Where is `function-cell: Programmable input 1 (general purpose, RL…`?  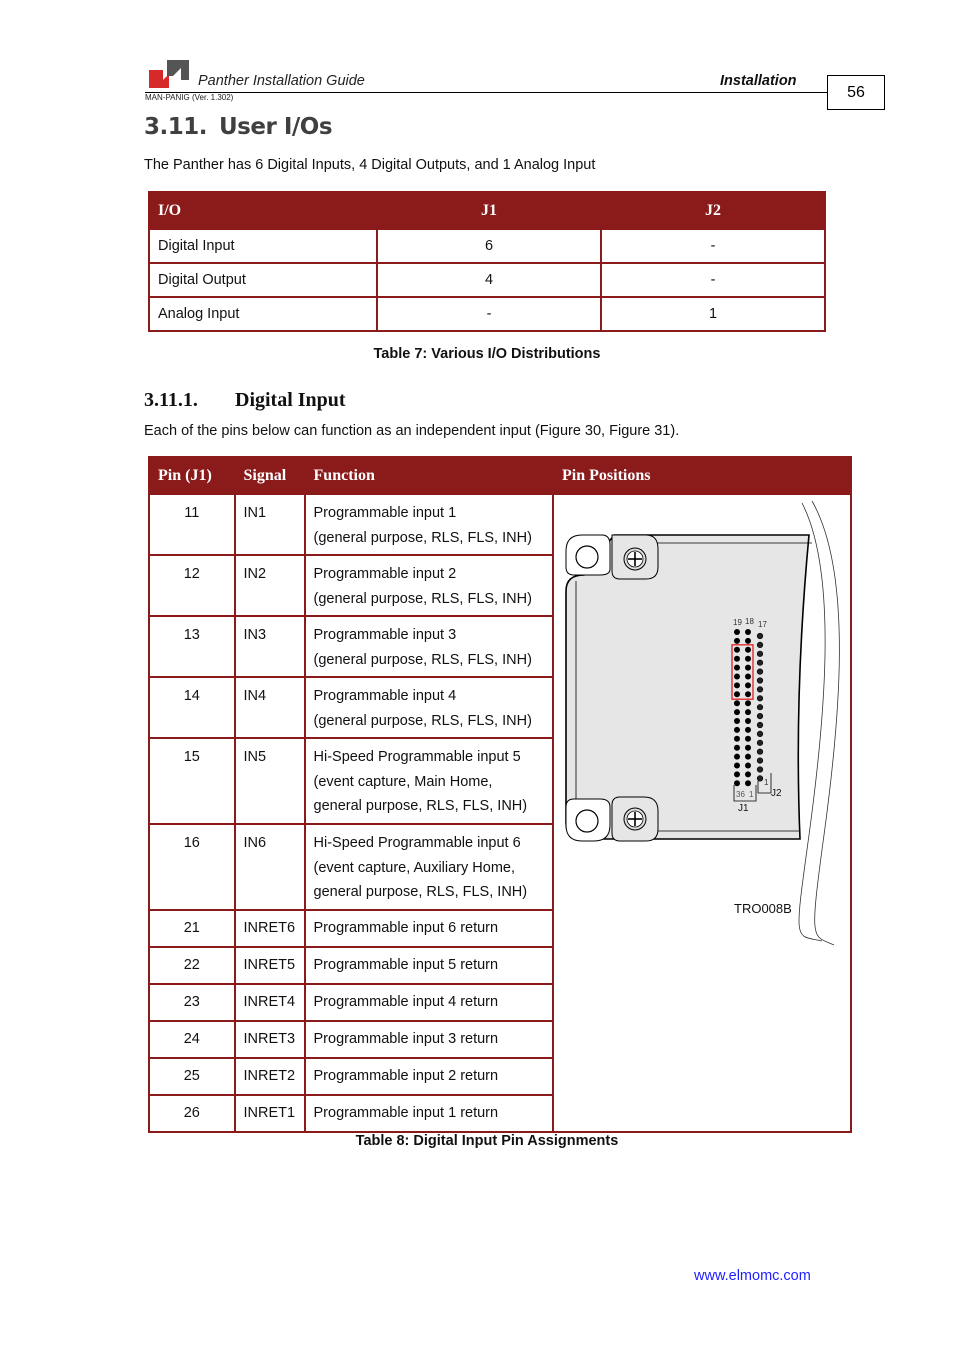
function-cell: Programmable input 1 (general purpose, RL… is located at coordinates (429, 524).